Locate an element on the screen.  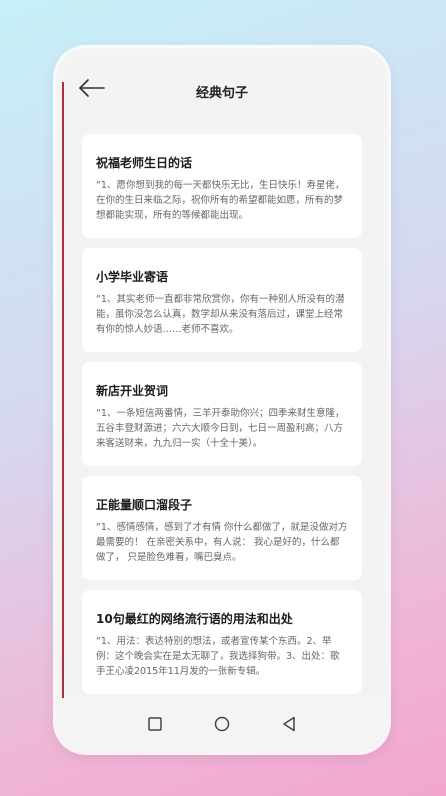
card-title: 10句最红的网络流行语的用法和出处 is located at coordinates (194, 619).